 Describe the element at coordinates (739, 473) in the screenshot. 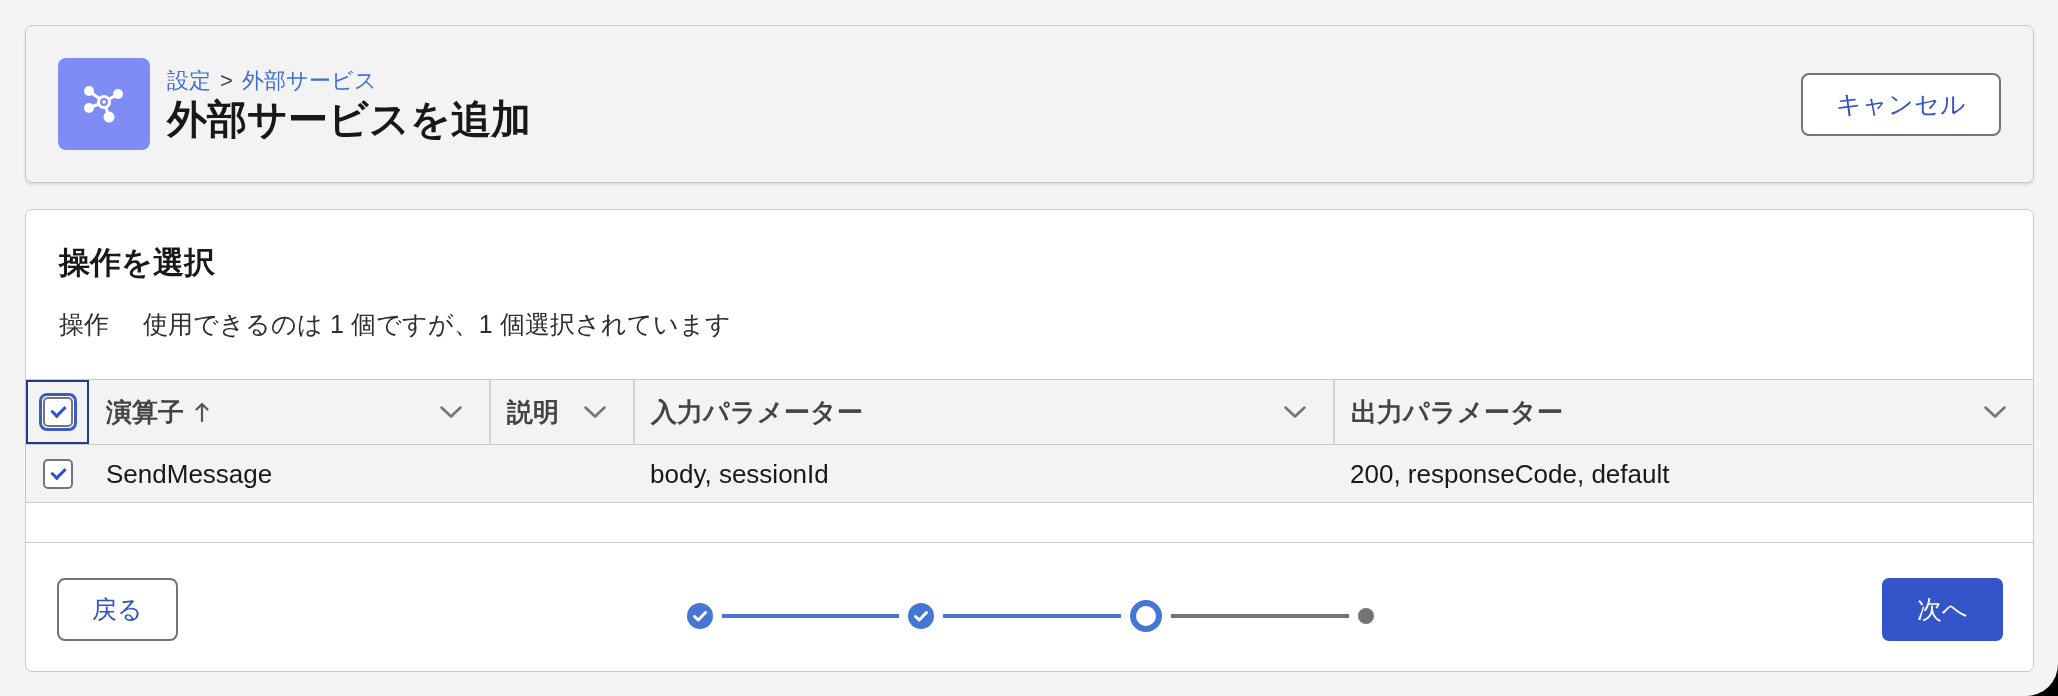

I see `table-cell: body, sessionId` at that location.